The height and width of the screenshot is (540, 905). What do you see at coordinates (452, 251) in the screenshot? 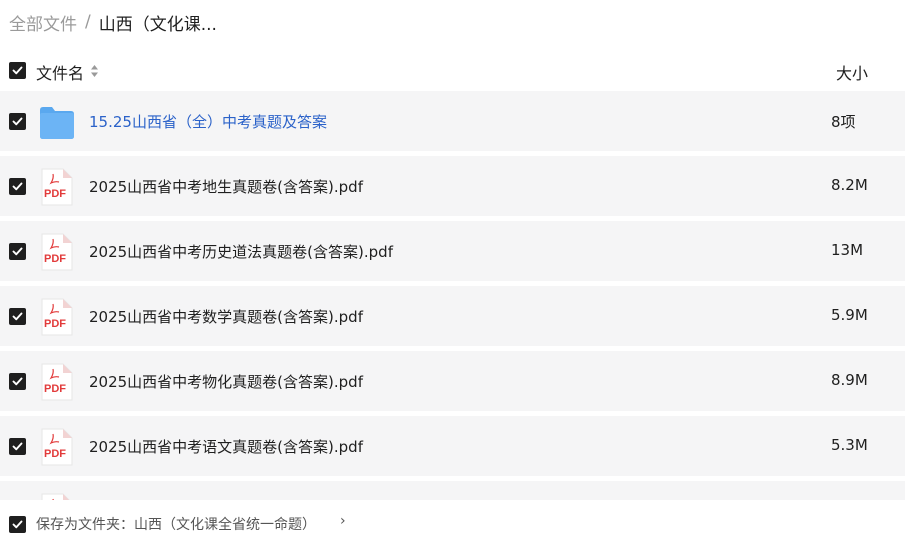
I see `file-row: PDF 2025山西省中考历史道法真题卷(含答案).pdf 13M` at bounding box center [452, 251].